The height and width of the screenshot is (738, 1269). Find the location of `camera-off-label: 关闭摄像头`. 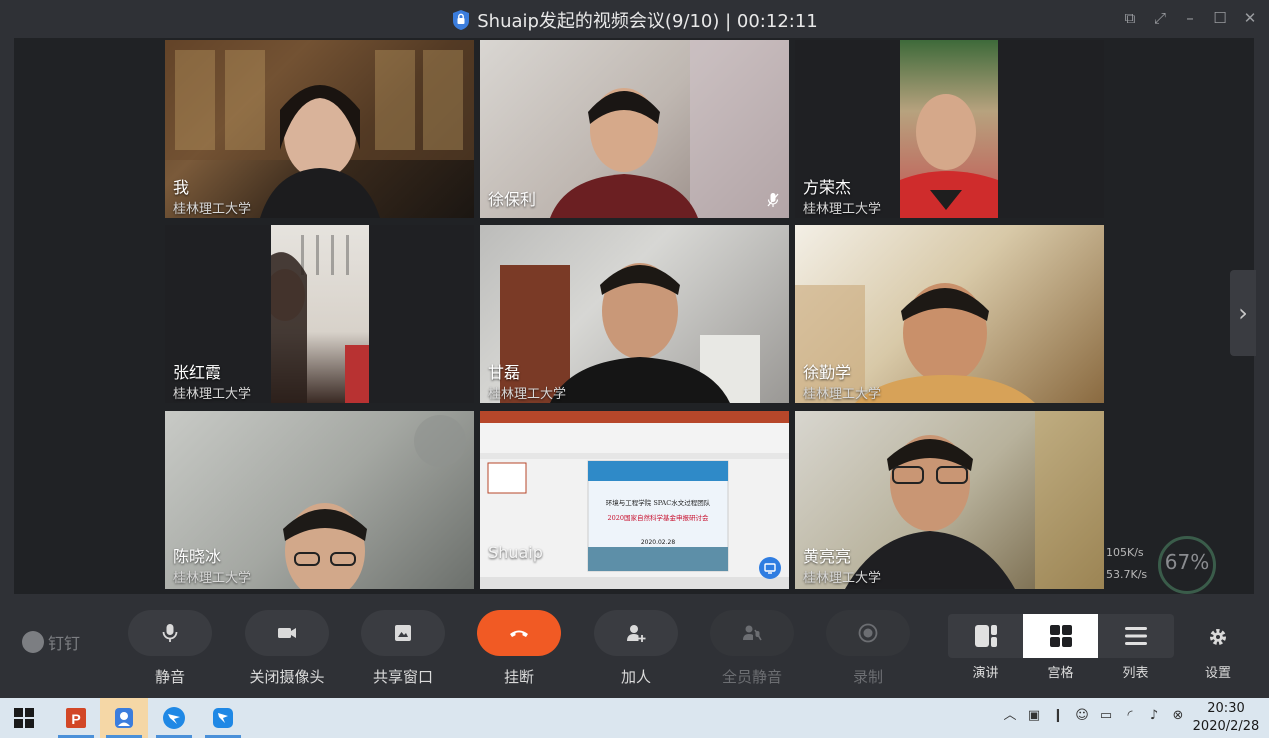

camera-off-label: 关闭摄像头 is located at coordinates (287, 677).